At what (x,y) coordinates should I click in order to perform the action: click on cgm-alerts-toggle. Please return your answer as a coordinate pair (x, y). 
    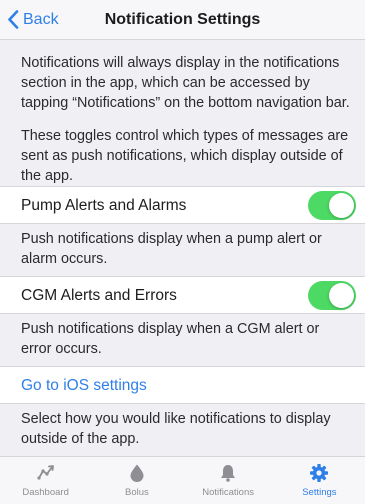
    Looking at the image, I should click on (332, 295).